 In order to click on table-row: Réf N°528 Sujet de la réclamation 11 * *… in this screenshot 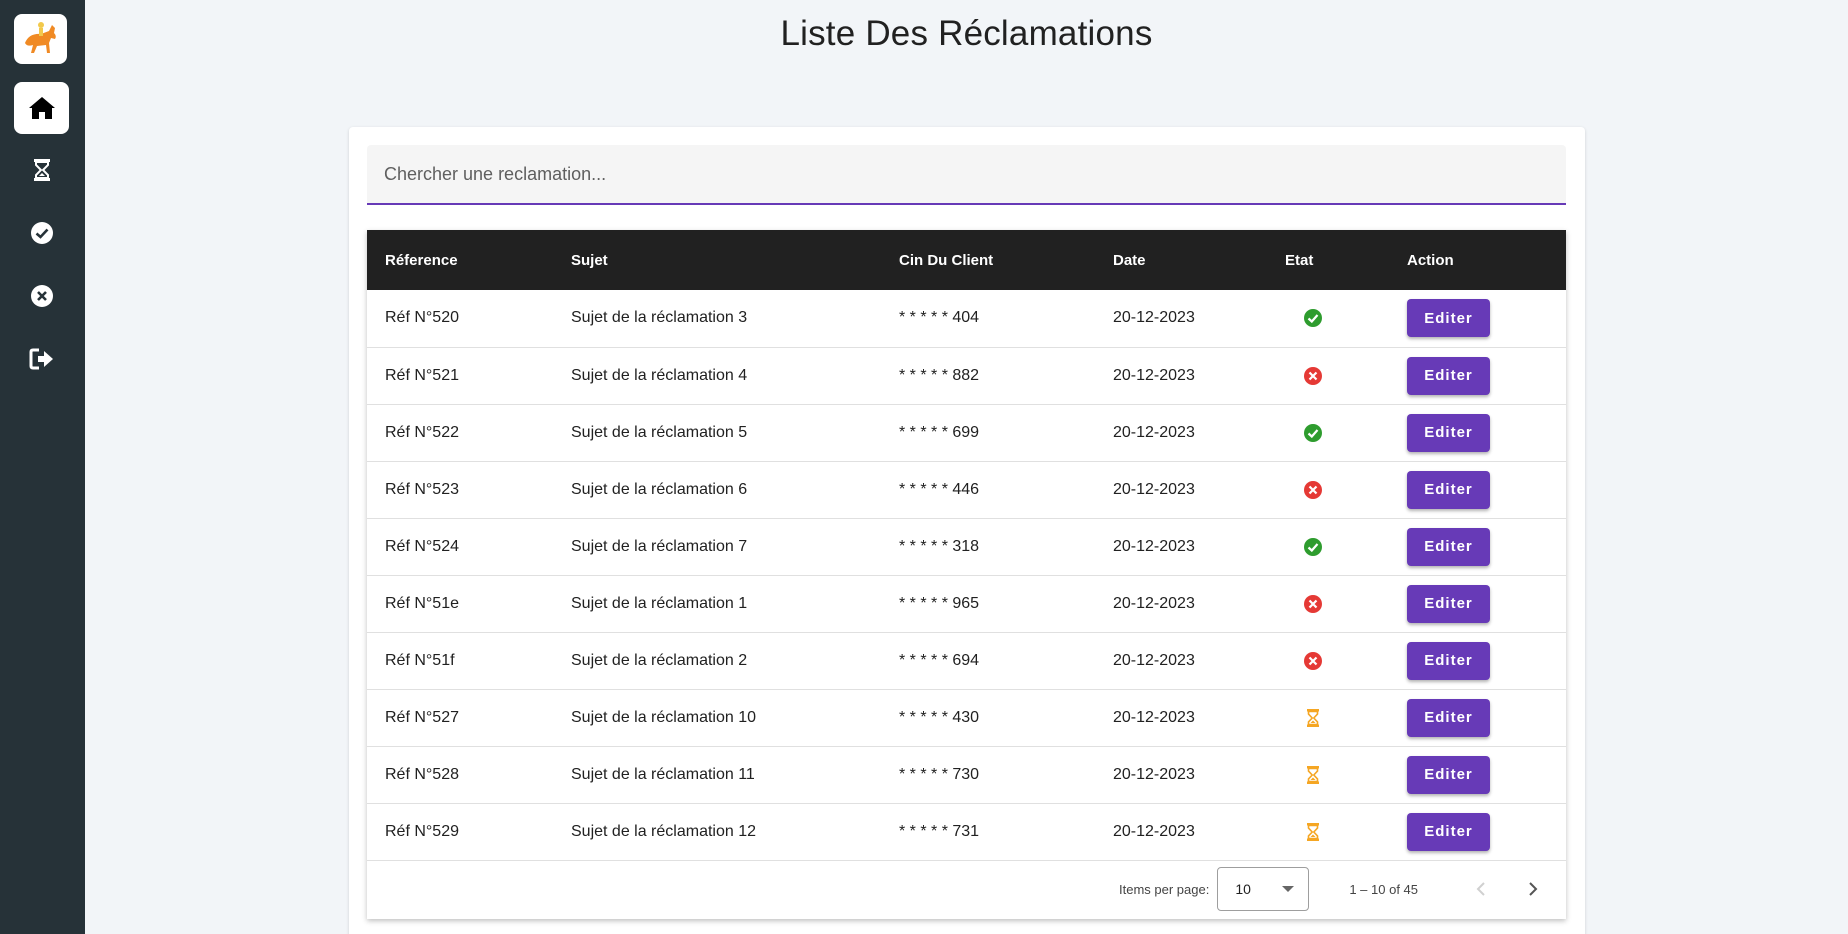, I will do `click(966, 774)`.